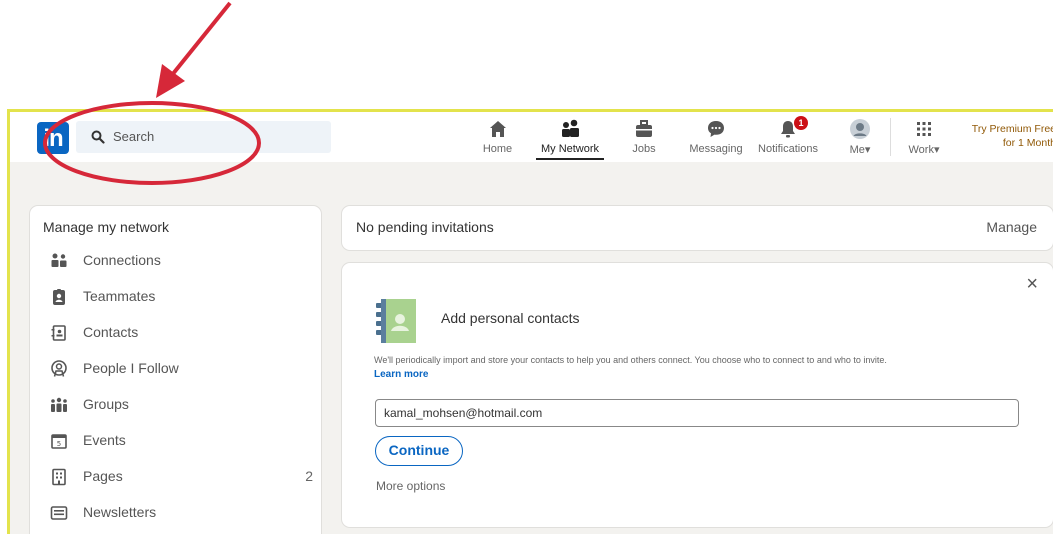 The height and width of the screenshot is (534, 1053). I want to click on nav-home: Home, so click(497, 138).